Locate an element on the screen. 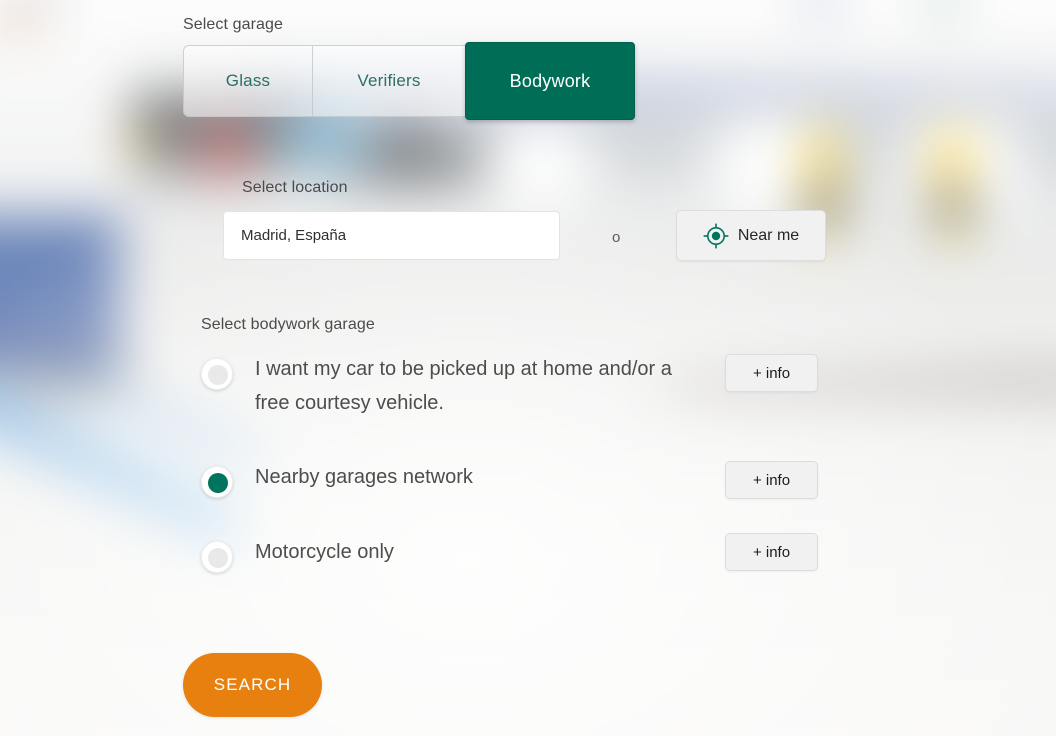 The height and width of the screenshot is (736, 1056). info-button-motorcycle-only: + info is located at coordinates (771, 552).